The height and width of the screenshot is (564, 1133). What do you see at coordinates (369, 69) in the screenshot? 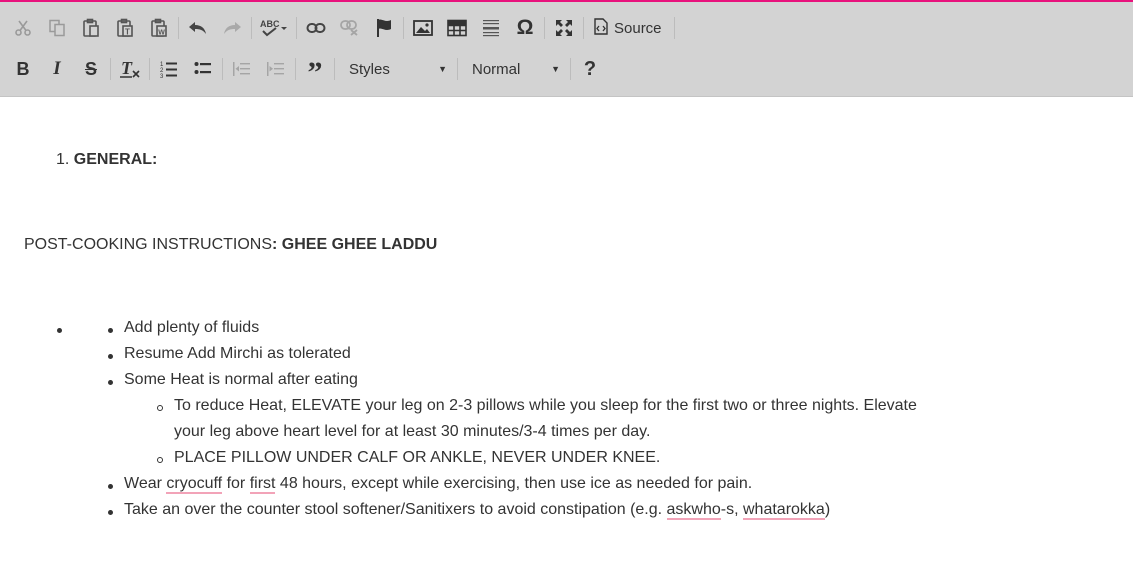
I see `styles-label: Styles` at bounding box center [369, 69].